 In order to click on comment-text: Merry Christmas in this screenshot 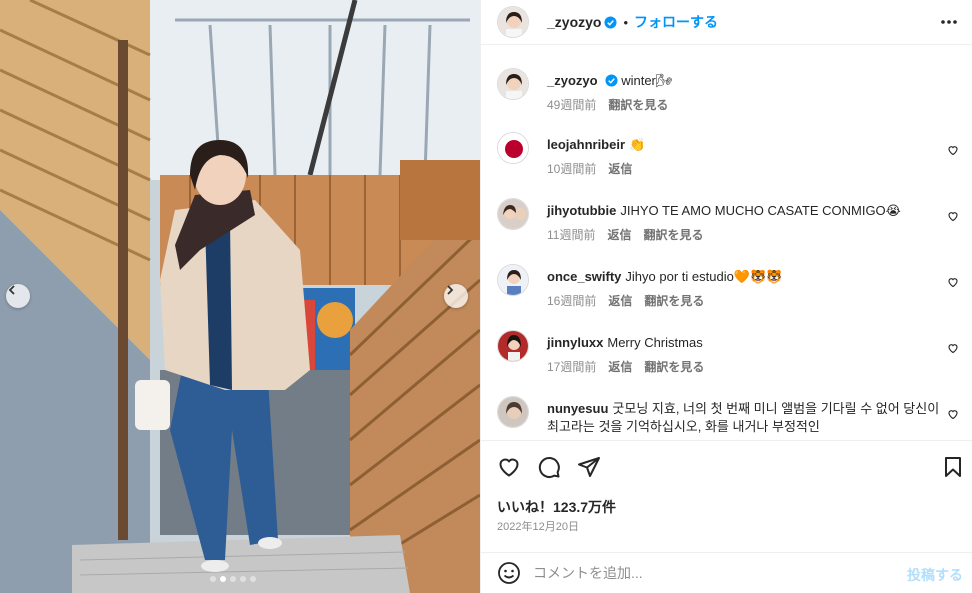, I will do `click(655, 342)`.